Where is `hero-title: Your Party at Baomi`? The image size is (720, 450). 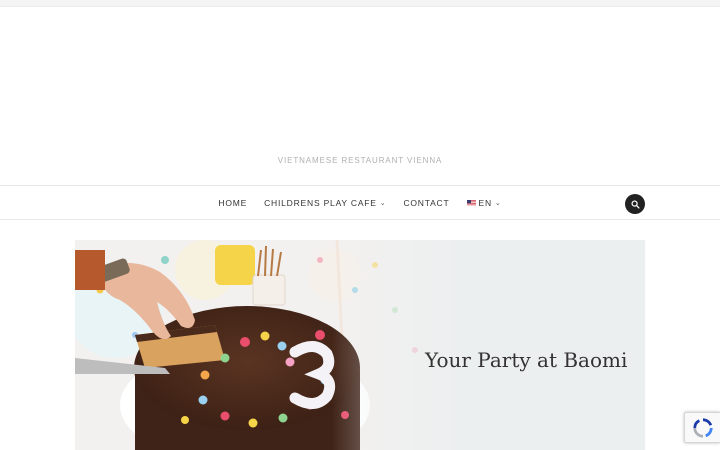 hero-title: Your Party at Baomi is located at coordinates (526, 360).